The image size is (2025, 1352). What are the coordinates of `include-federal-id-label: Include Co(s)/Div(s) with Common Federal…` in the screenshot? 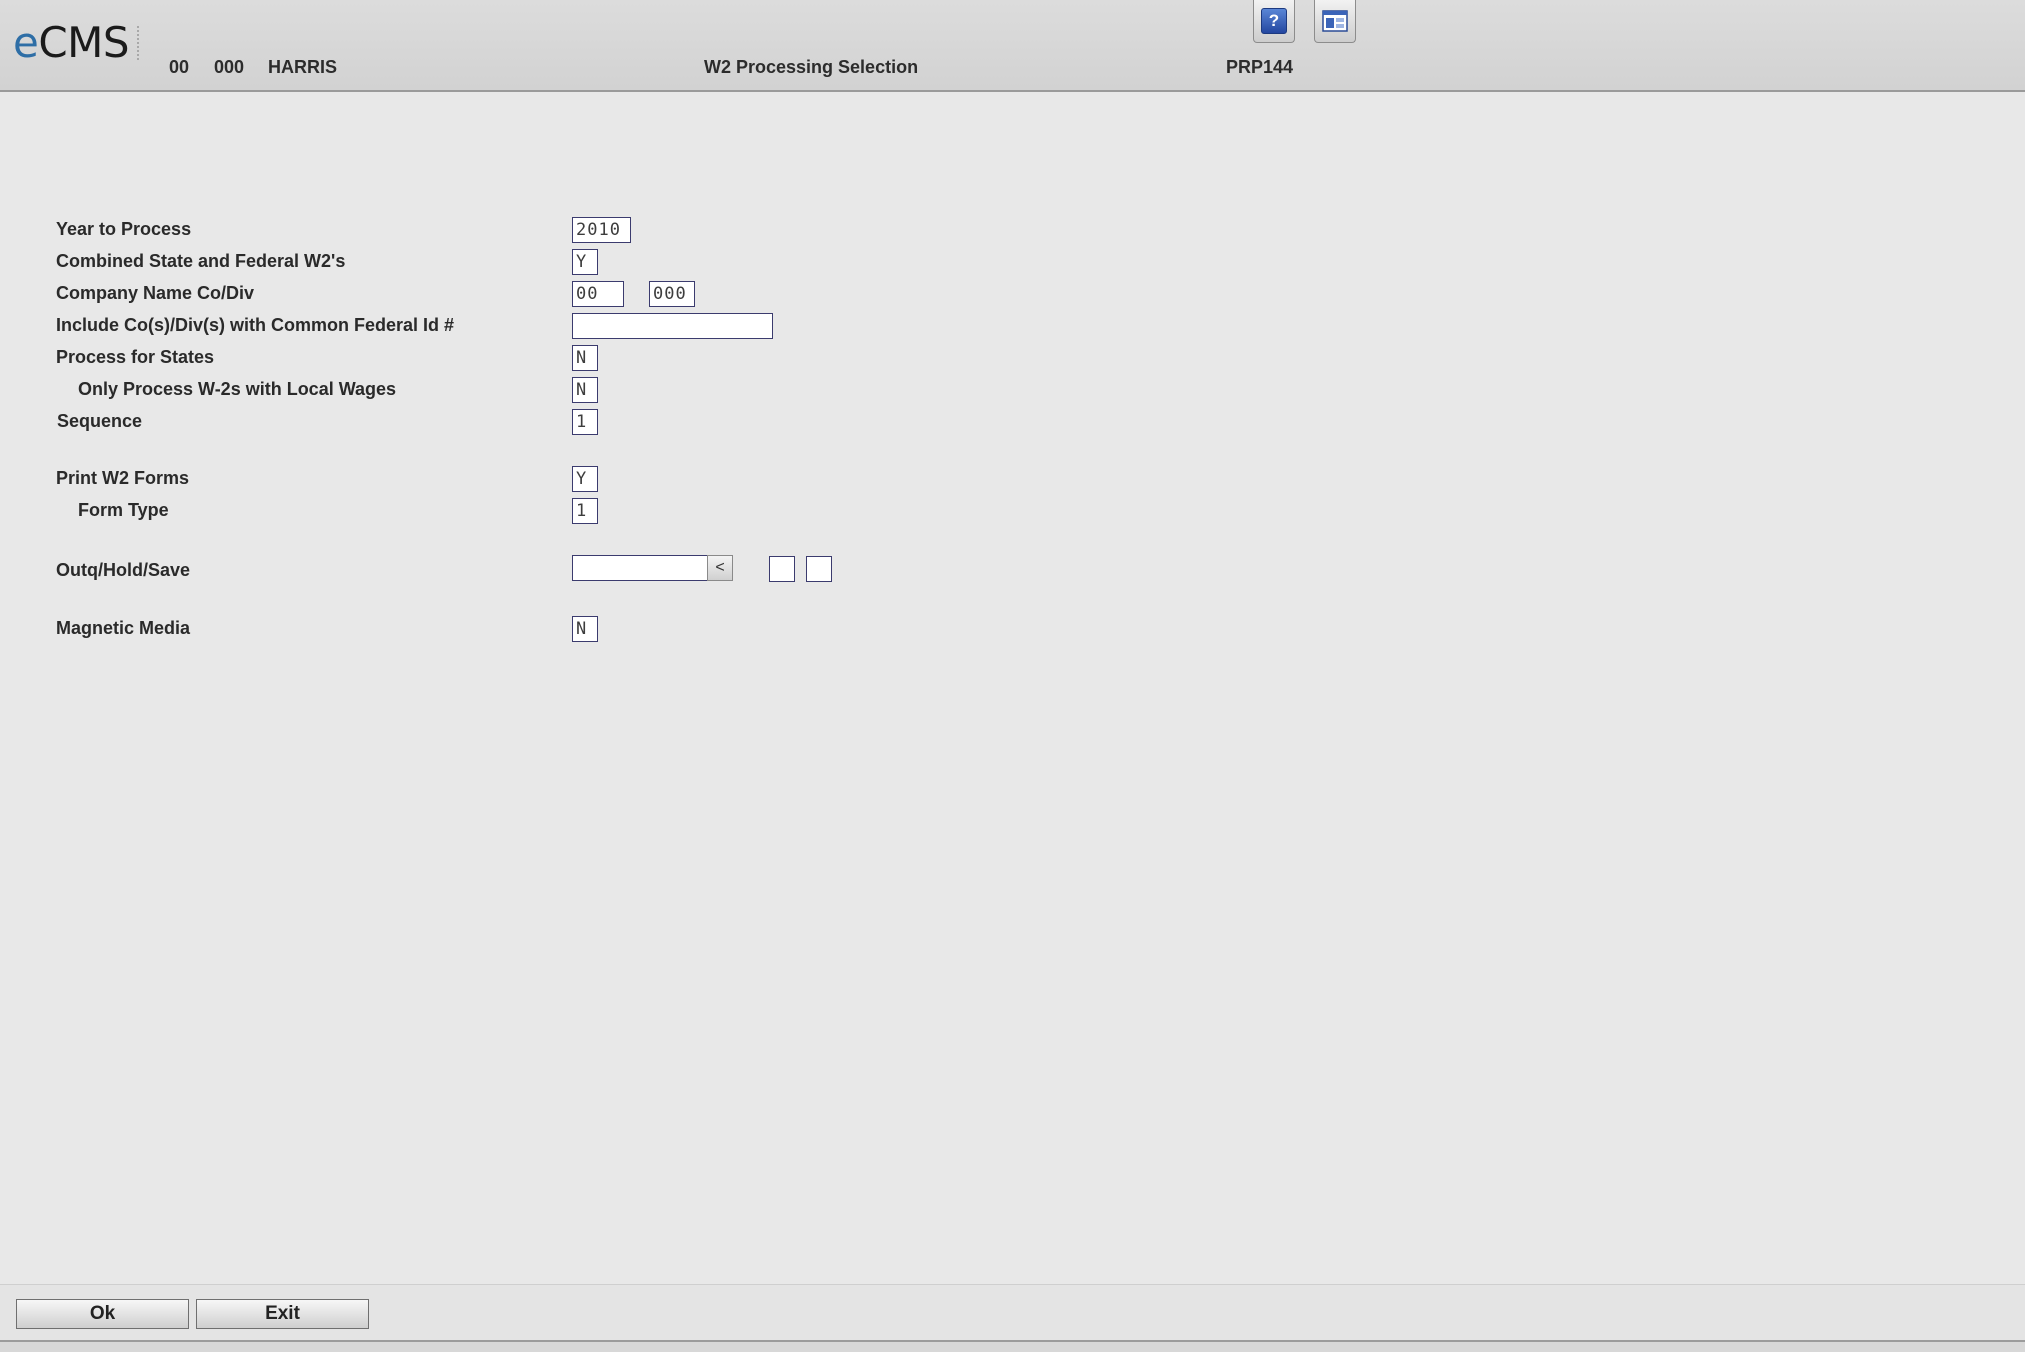 It's located at (255, 325).